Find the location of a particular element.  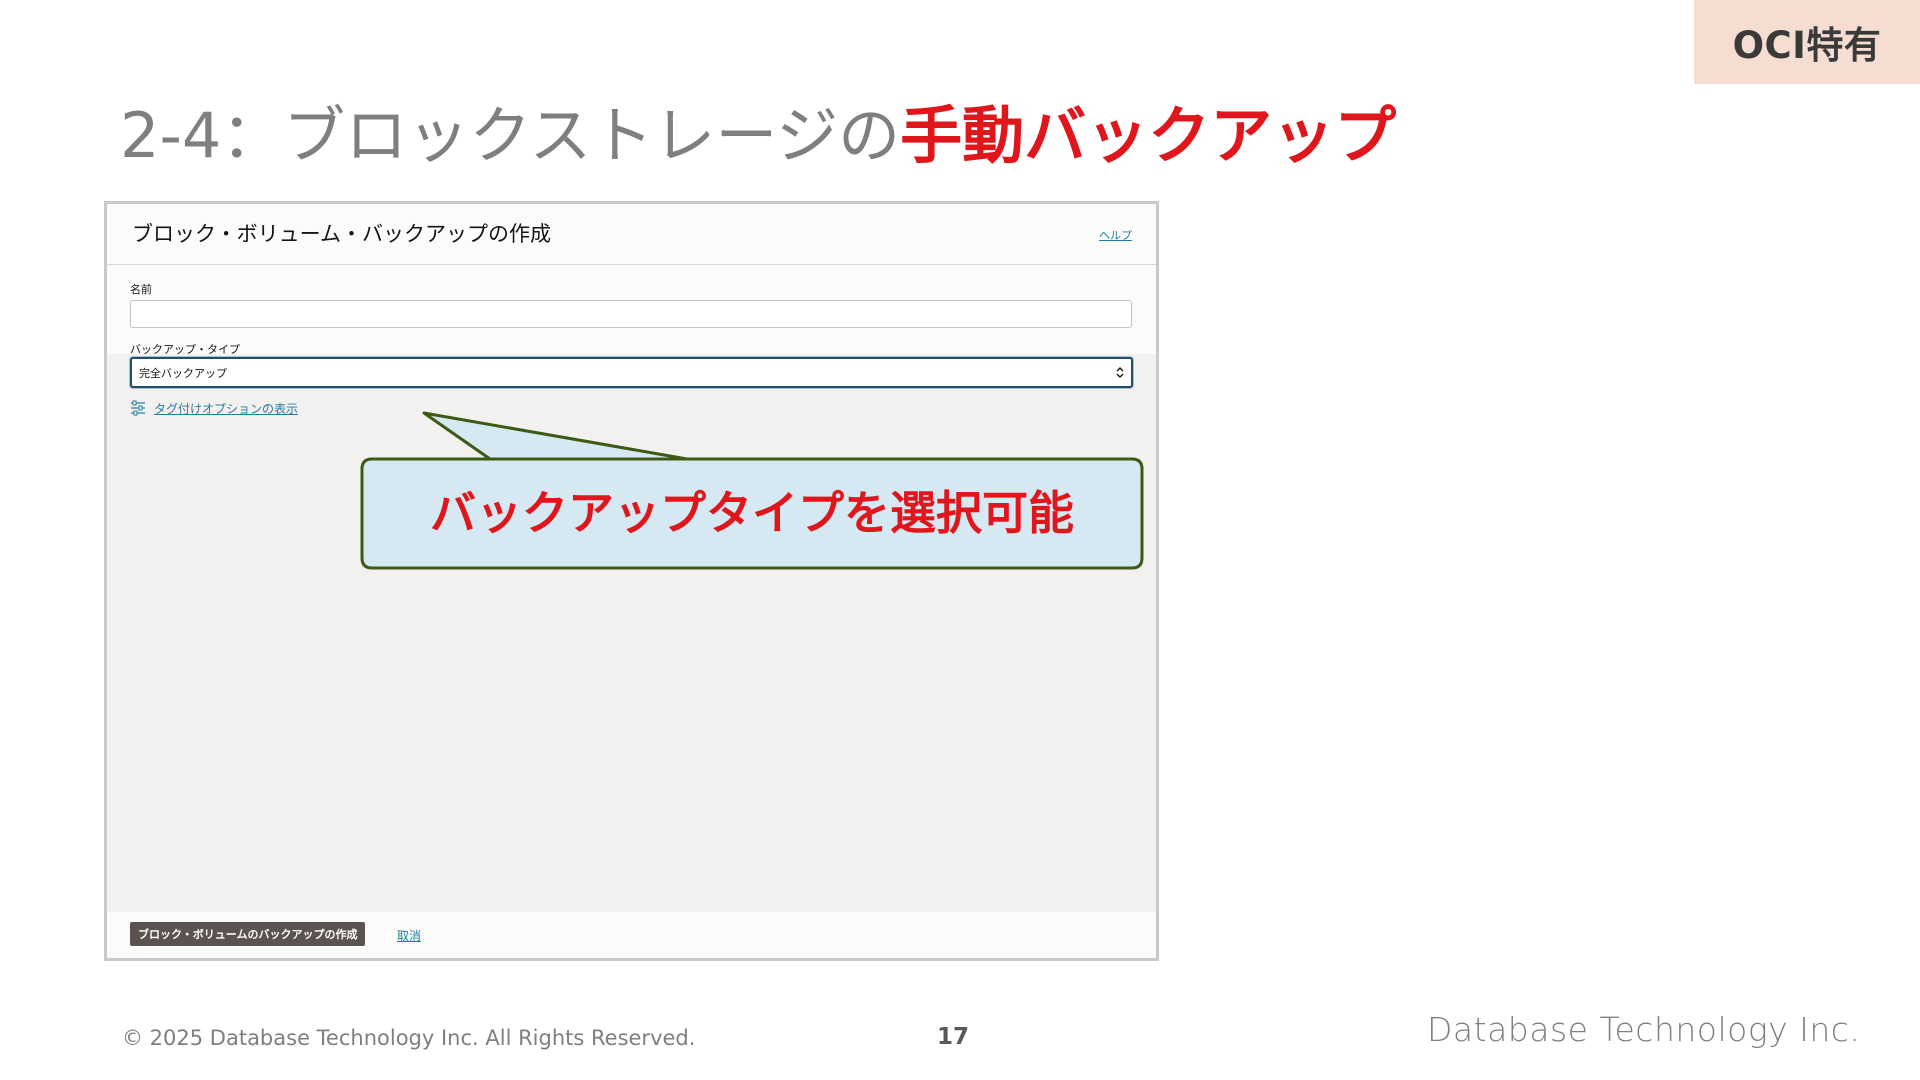

backup-type-label: バックアップ・タイプ is located at coordinates (185, 349).